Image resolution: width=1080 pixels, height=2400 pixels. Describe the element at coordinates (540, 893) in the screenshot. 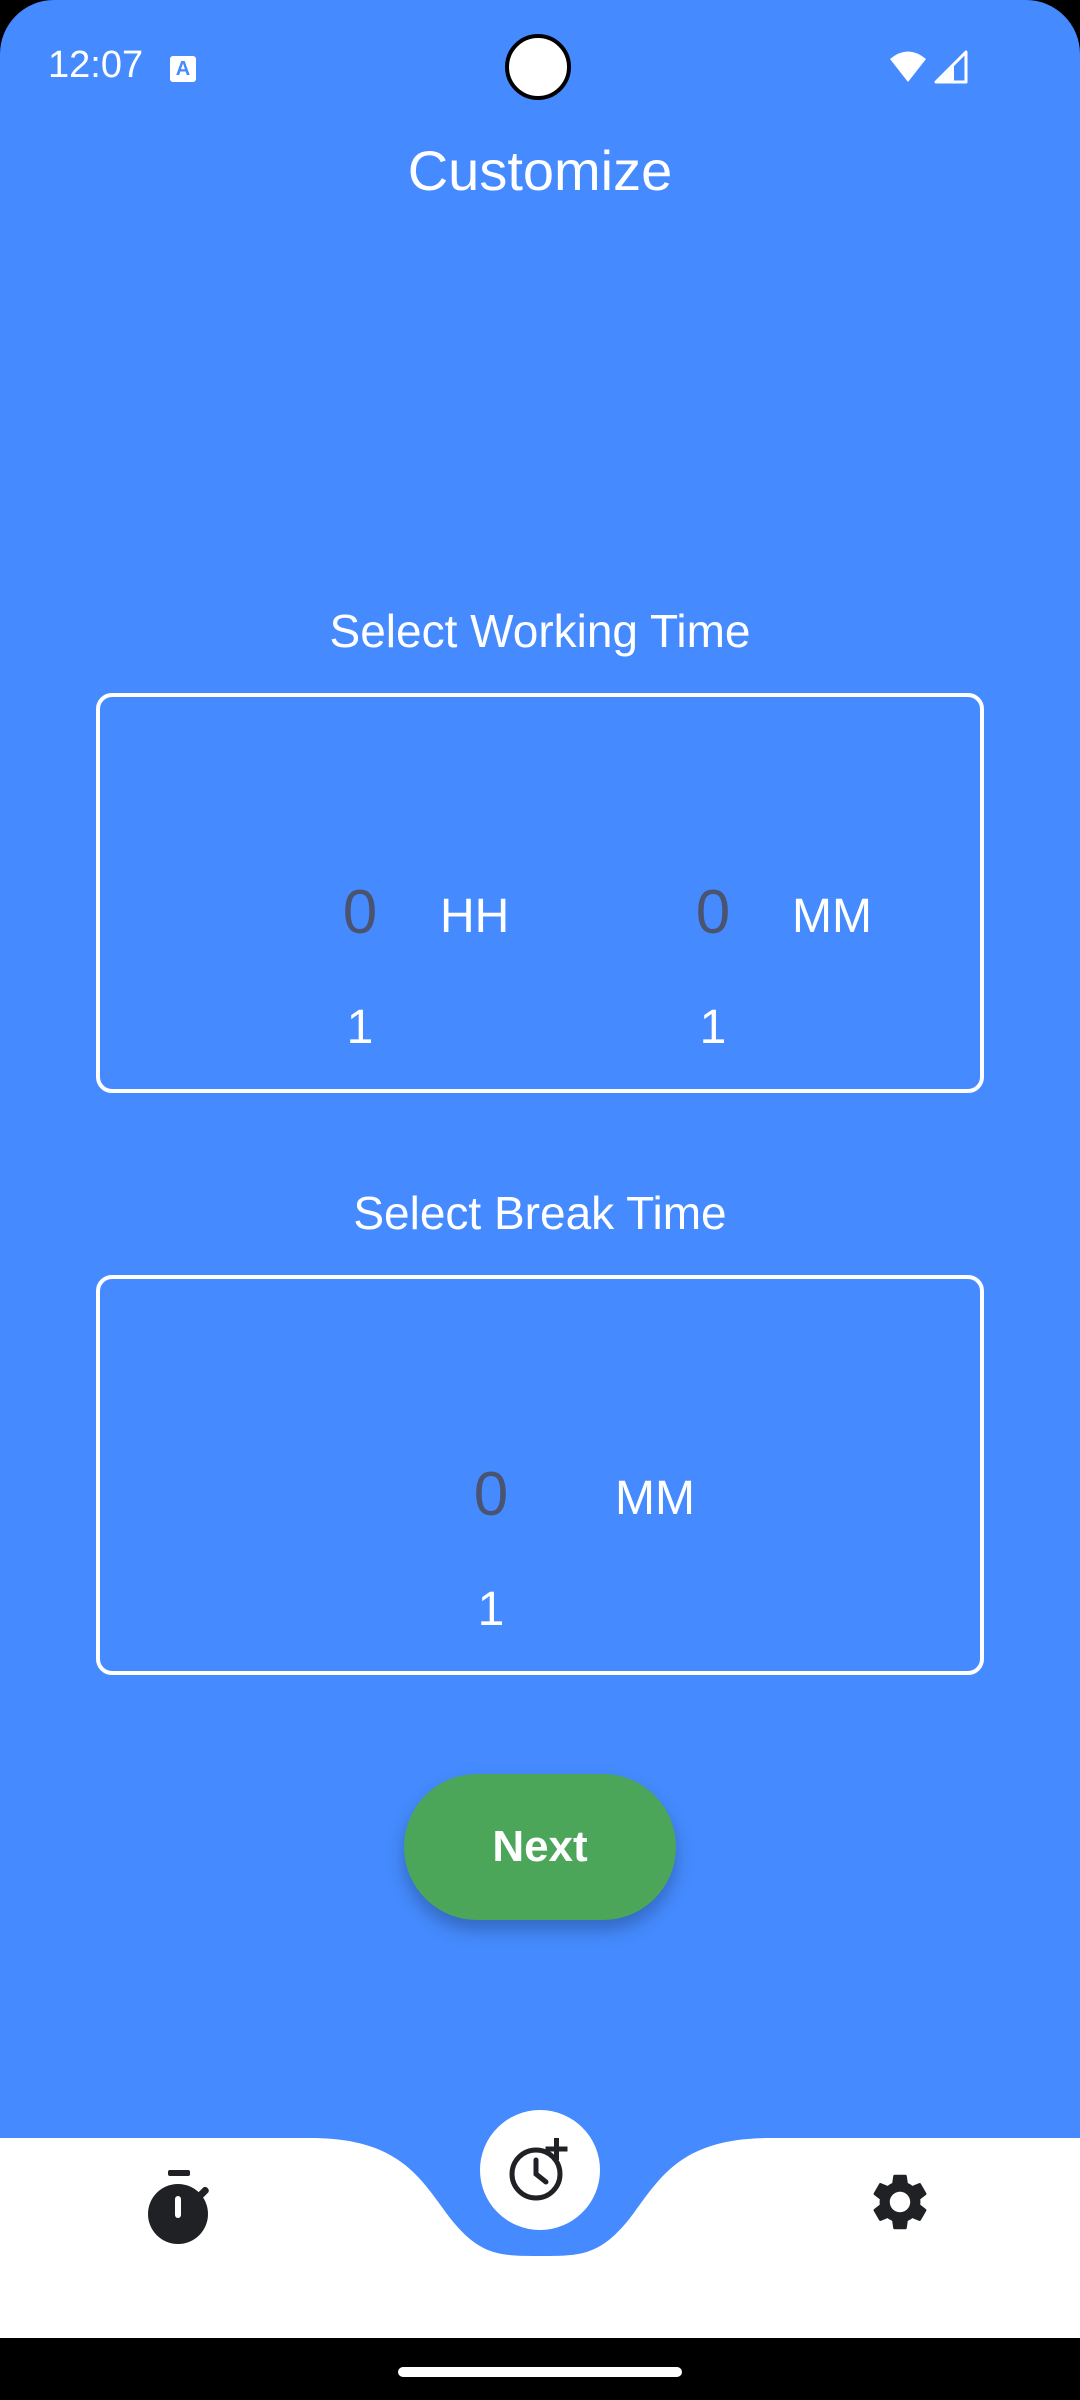

I see `working-time-picker: 0 1 HH 0 1 MM` at that location.